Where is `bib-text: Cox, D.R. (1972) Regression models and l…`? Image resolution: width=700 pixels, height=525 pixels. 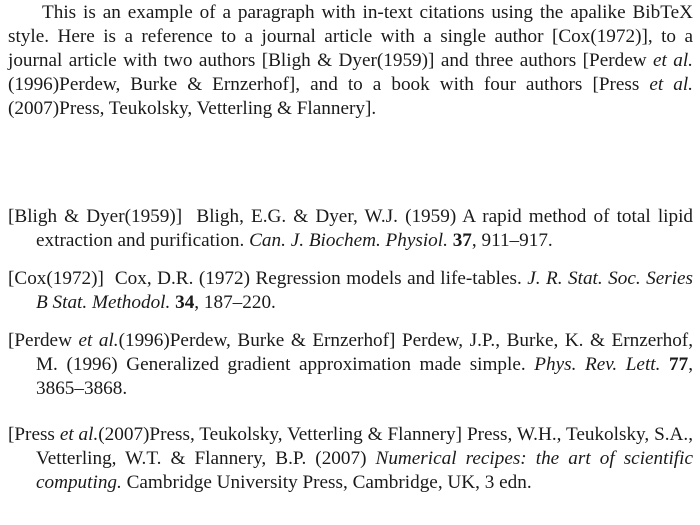 bib-text: Cox, D.R. (1972) Regression models and l… is located at coordinates (321, 278).